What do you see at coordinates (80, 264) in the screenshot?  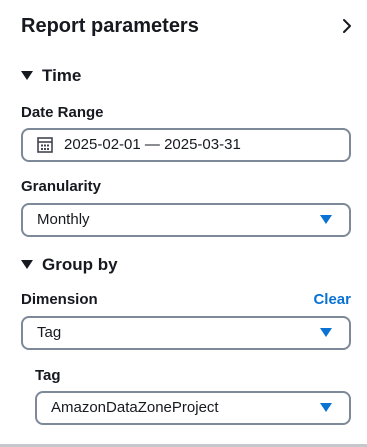 I see `group-by-section-title: Group by` at bounding box center [80, 264].